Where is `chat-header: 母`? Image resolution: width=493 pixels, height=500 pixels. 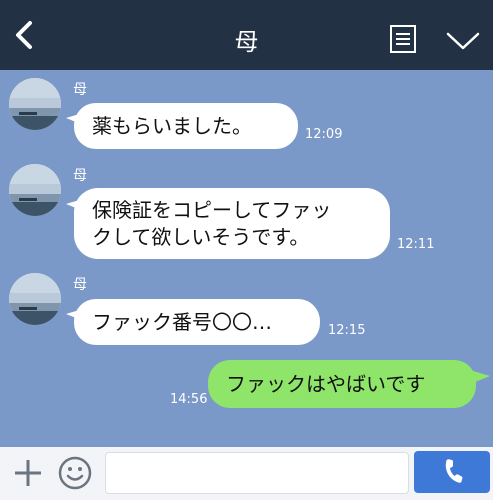 chat-header: 母 is located at coordinates (246, 35).